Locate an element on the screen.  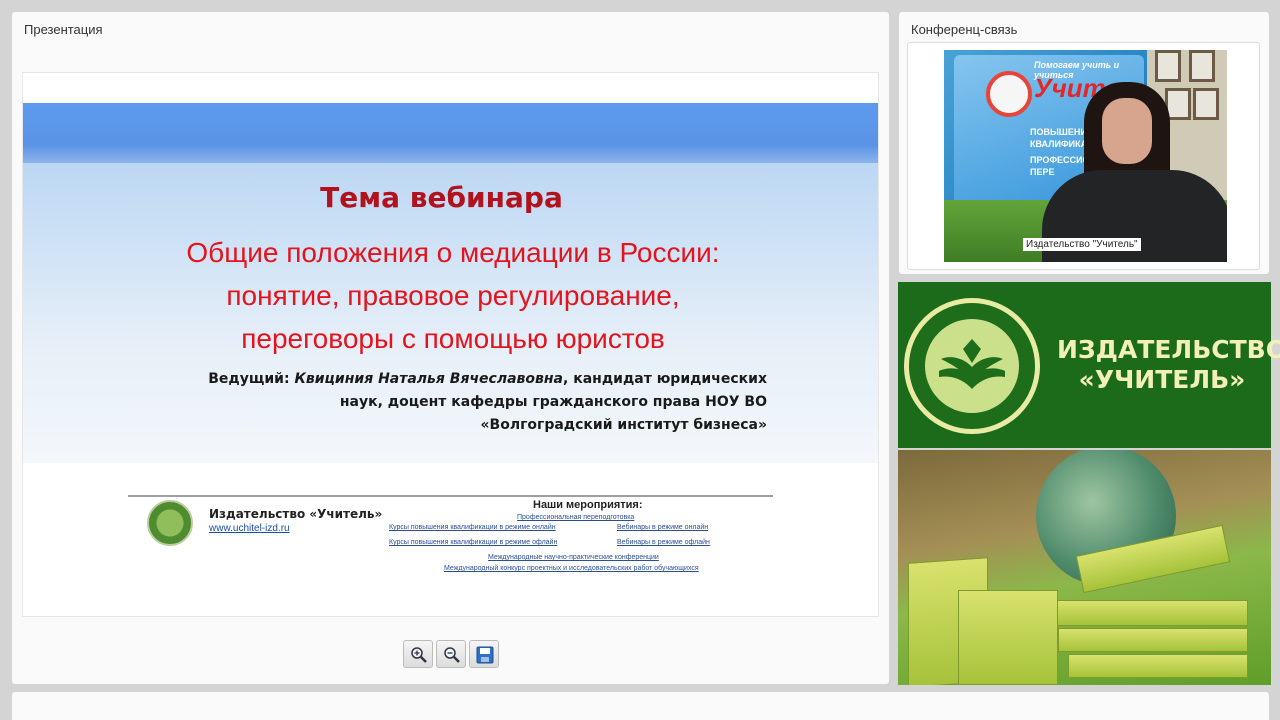
publisher-logo-icon is located at coordinates (170, 523).